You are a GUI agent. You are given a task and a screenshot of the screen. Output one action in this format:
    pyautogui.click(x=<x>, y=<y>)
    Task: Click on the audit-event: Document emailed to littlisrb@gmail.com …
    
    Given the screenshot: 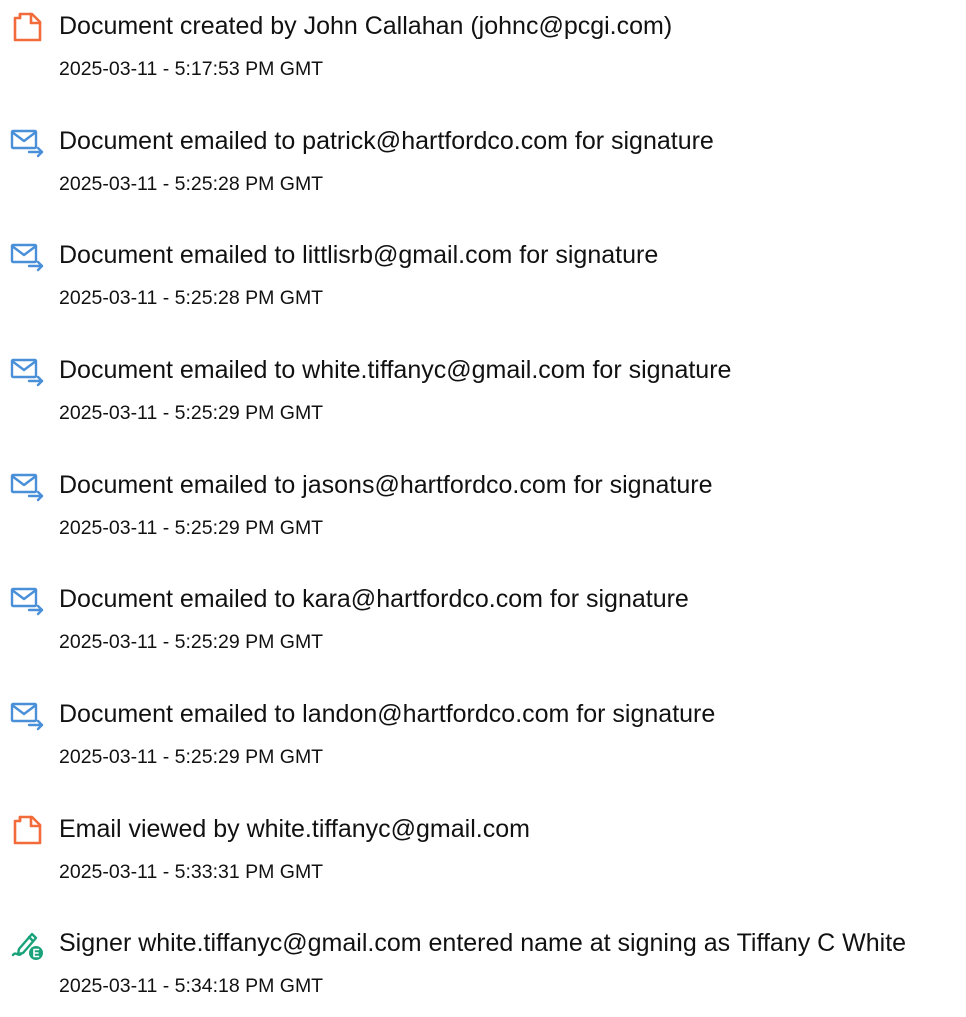 What is the action you would take?
    pyautogui.click(x=483, y=279)
    